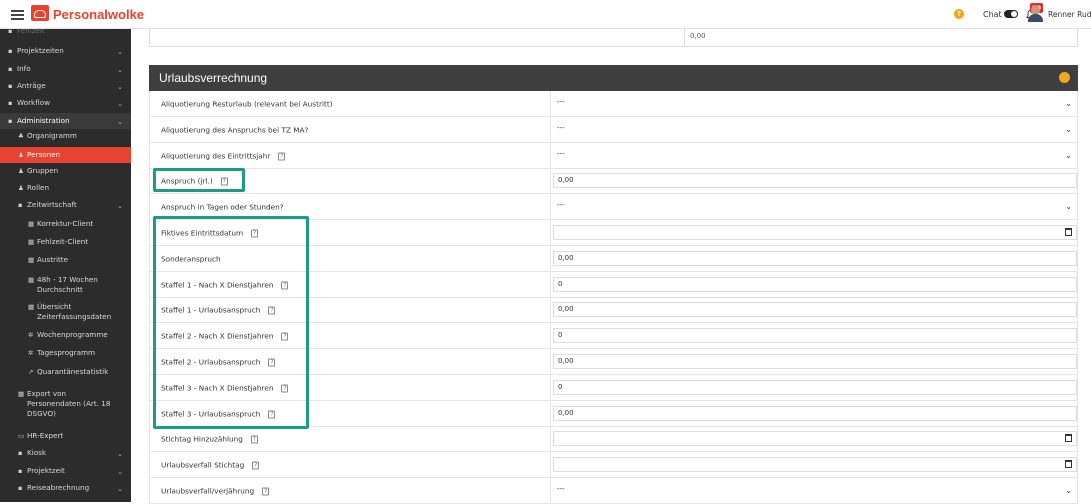  What do you see at coordinates (1069, 14) in the screenshot?
I see `user-name: Renner Rud` at bounding box center [1069, 14].